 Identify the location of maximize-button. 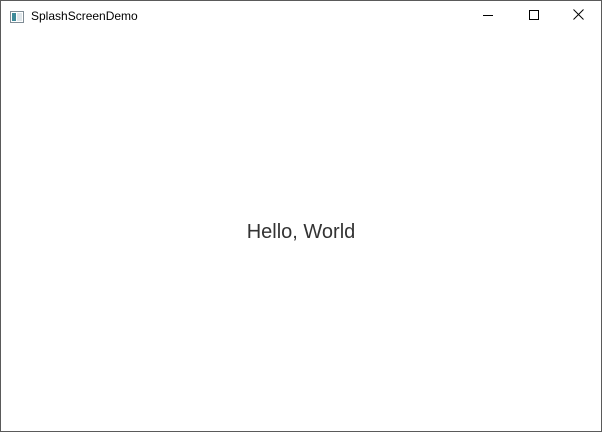
(534, 16).